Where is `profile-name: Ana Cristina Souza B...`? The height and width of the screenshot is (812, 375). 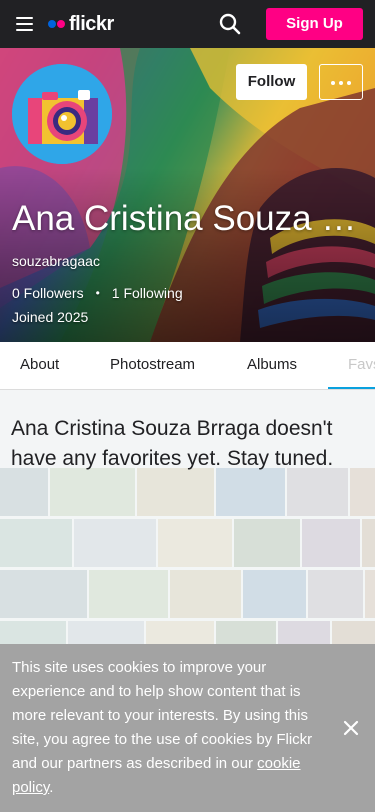
profile-name: Ana Cristina Souza B... is located at coordinates (188, 218).